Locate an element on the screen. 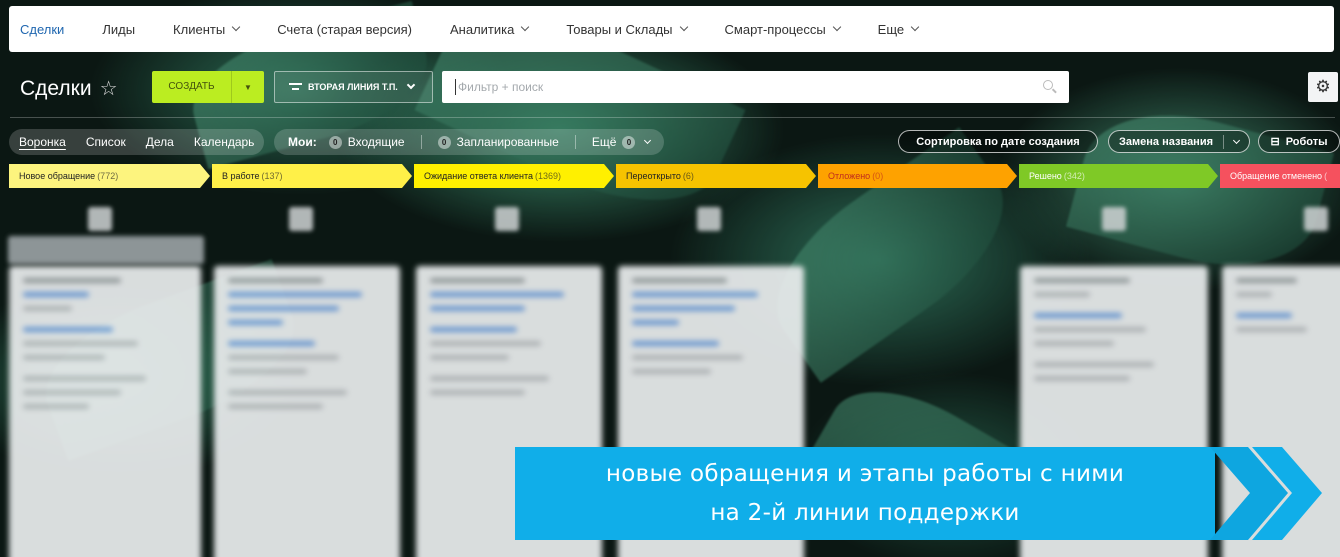  filter-icon is located at coordinates (295, 87).